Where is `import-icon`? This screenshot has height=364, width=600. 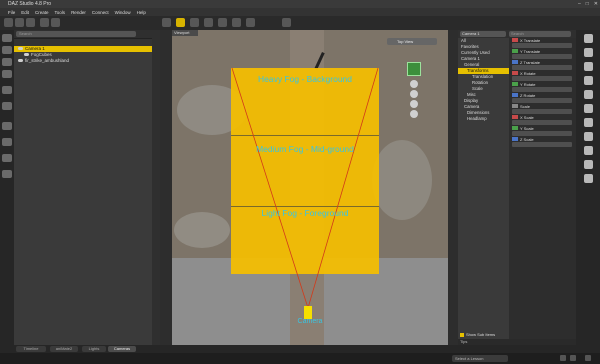 import-icon is located at coordinates (7, 90).